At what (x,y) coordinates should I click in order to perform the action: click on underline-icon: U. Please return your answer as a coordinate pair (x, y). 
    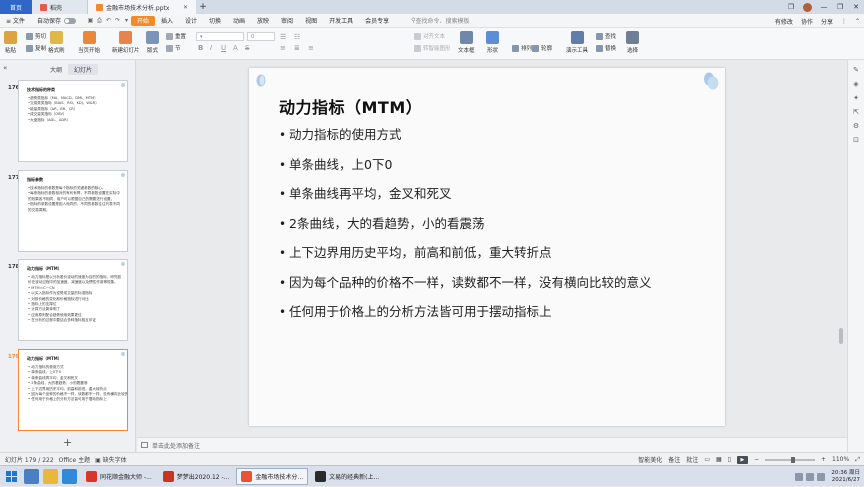
    Looking at the image, I should click on (223, 48).